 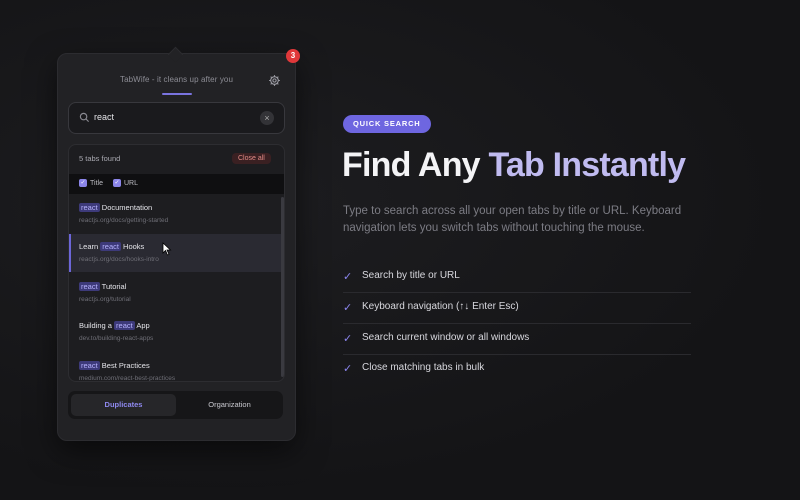 What do you see at coordinates (119, 259) in the screenshot?
I see `tab-result-url: reactjs.org/docs/hooks-intro` at bounding box center [119, 259].